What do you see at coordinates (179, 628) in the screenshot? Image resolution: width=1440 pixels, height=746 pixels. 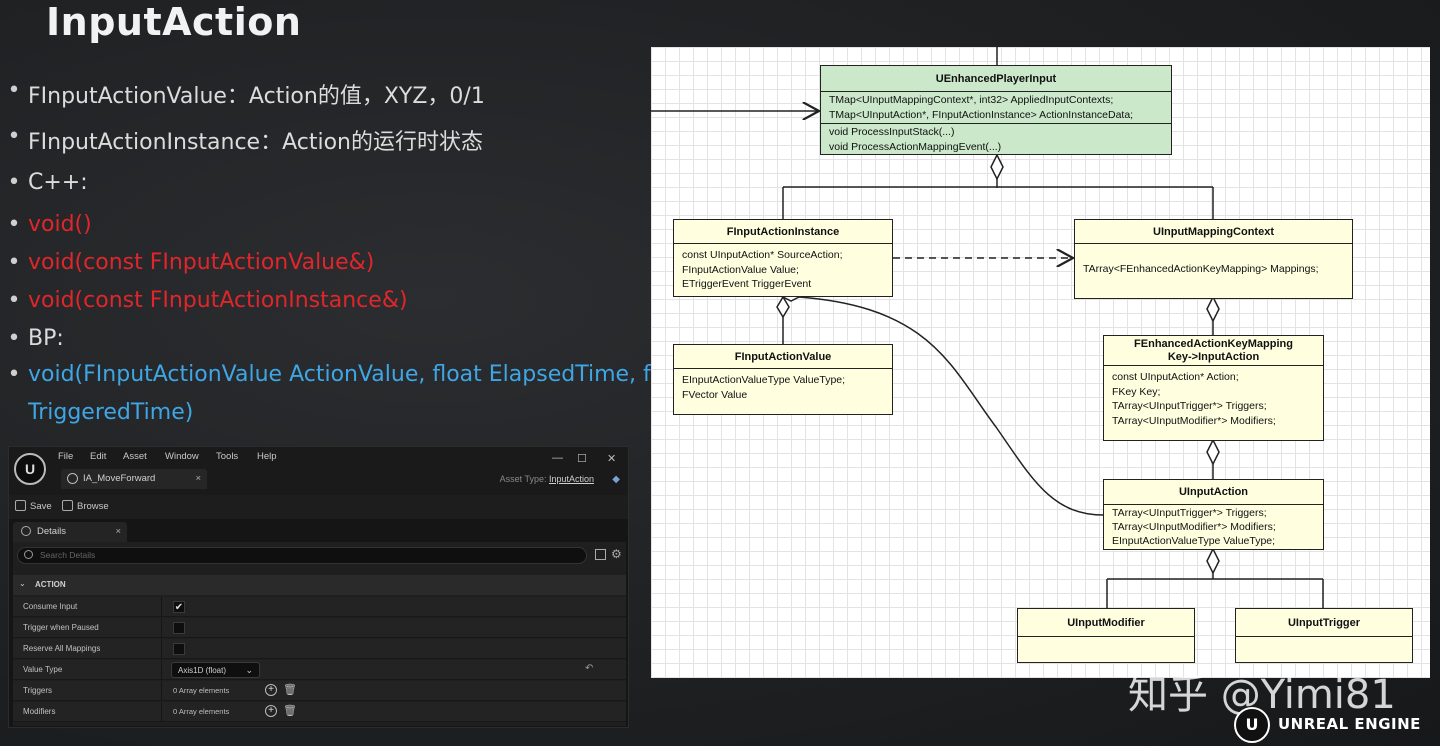 I see `trigger-when-paused-checkbox` at bounding box center [179, 628].